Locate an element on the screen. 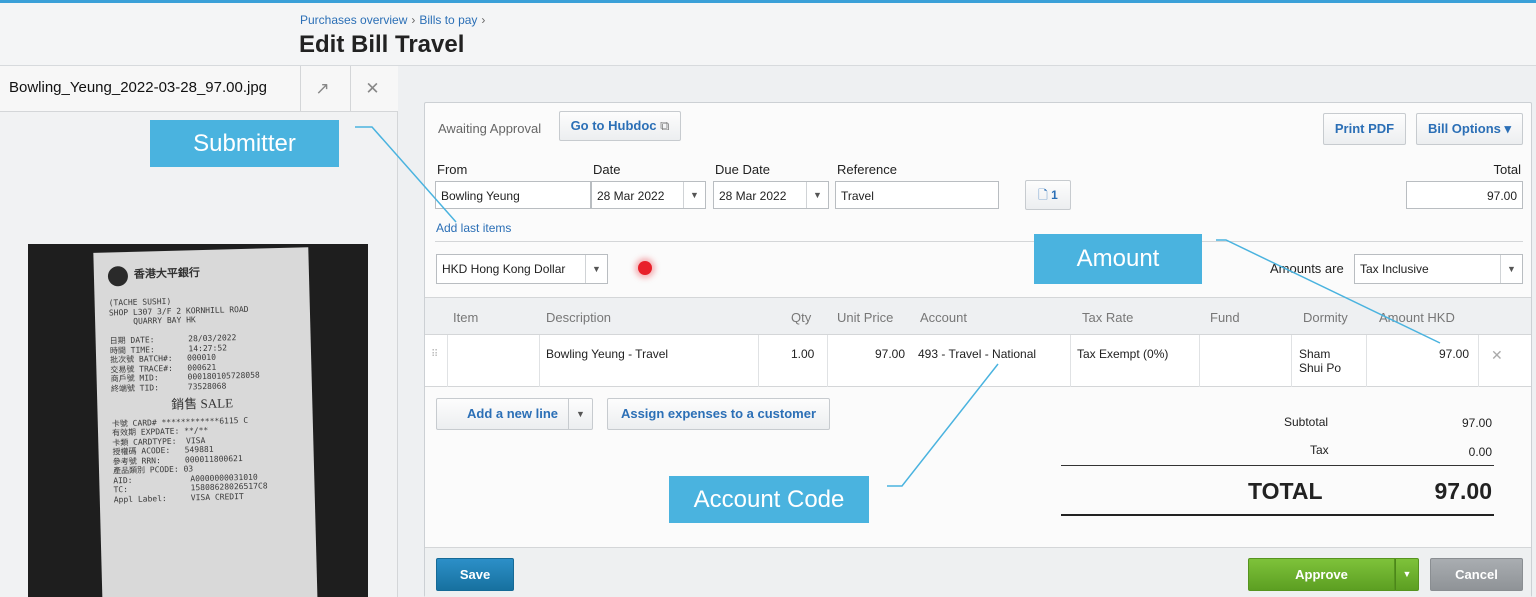 The width and height of the screenshot is (1536, 597). connector-submitter is located at coordinates (406, 174).